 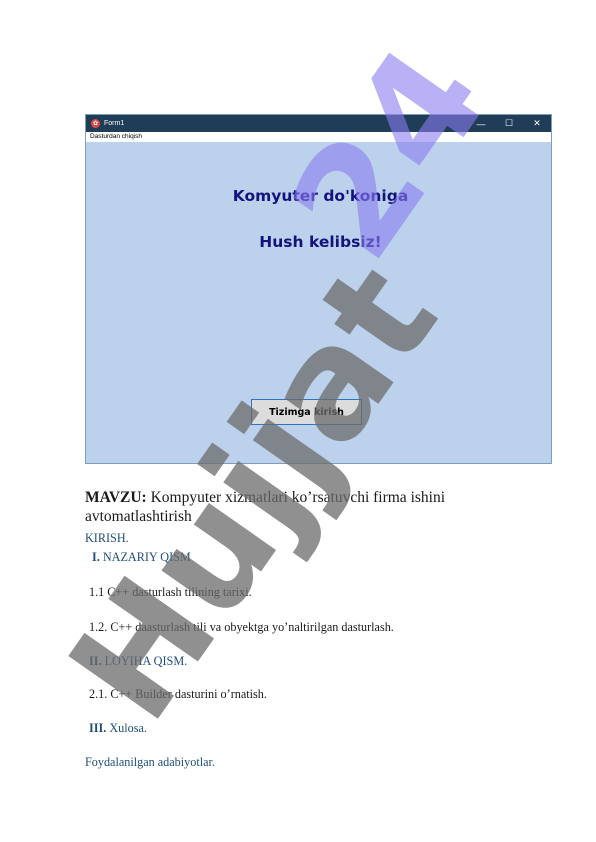 I want to click on topic-label: MAVZU:, so click(x=116, y=497).